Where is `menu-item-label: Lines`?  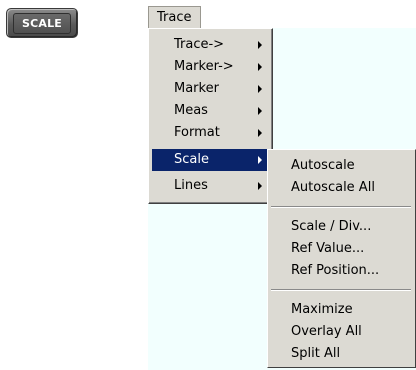 menu-item-label: Lines is located at coordinates (191, 185).